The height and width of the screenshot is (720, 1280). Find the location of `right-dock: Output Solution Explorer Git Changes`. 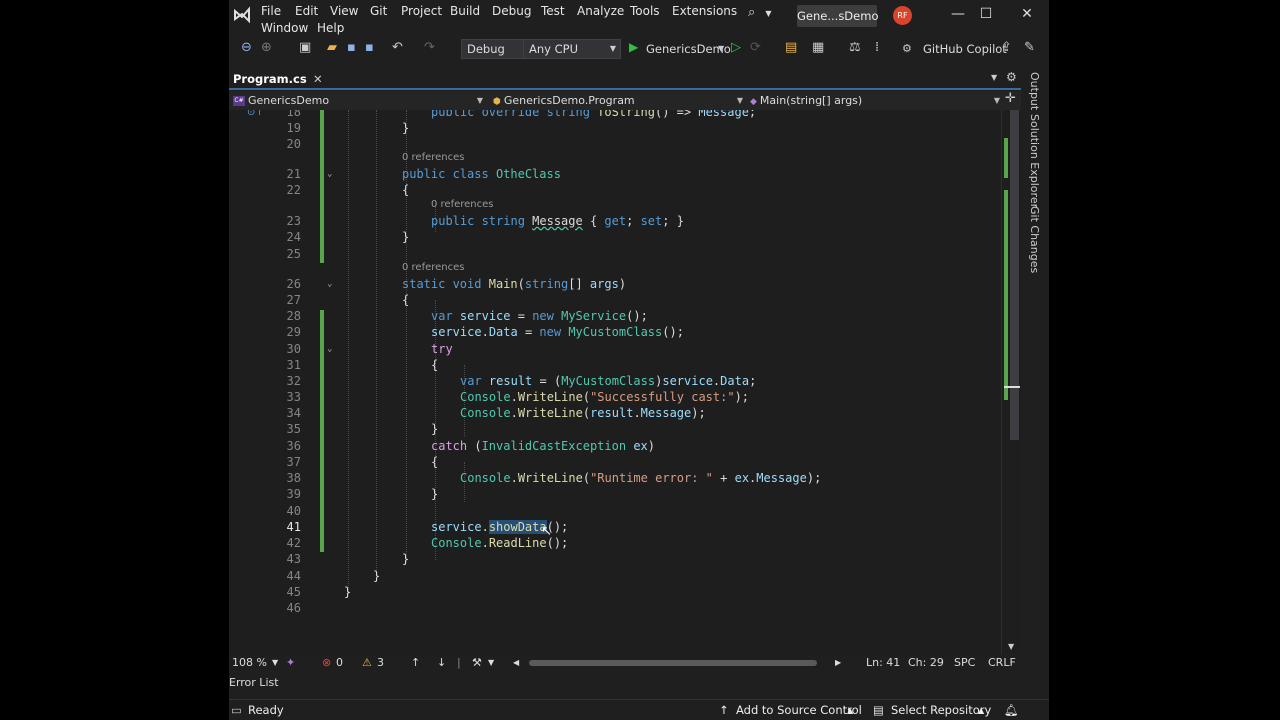

right-dock: Output Solution Explorer Git Changes is located at coordinates (1035, 380).